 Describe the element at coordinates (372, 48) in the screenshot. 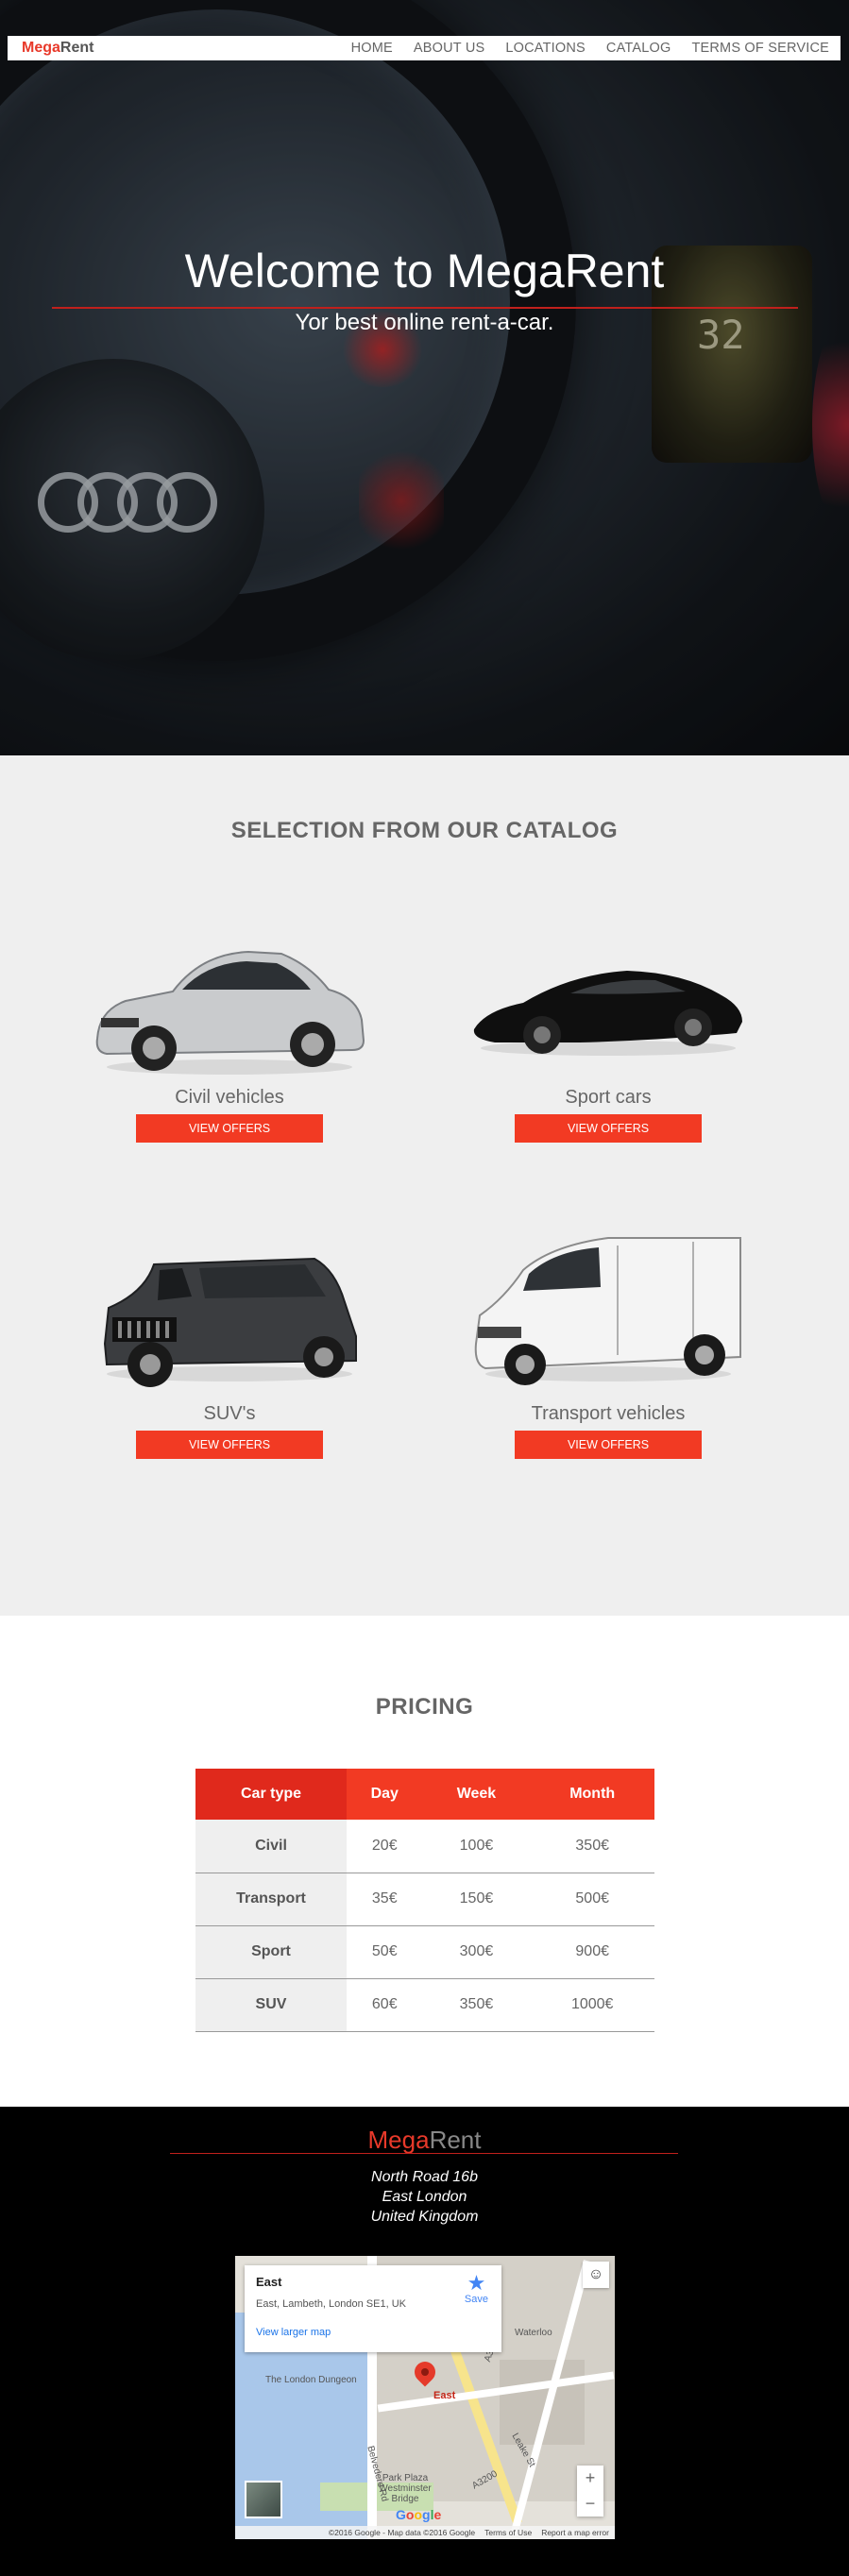

I see `nav-item-home: HOME` at that location.